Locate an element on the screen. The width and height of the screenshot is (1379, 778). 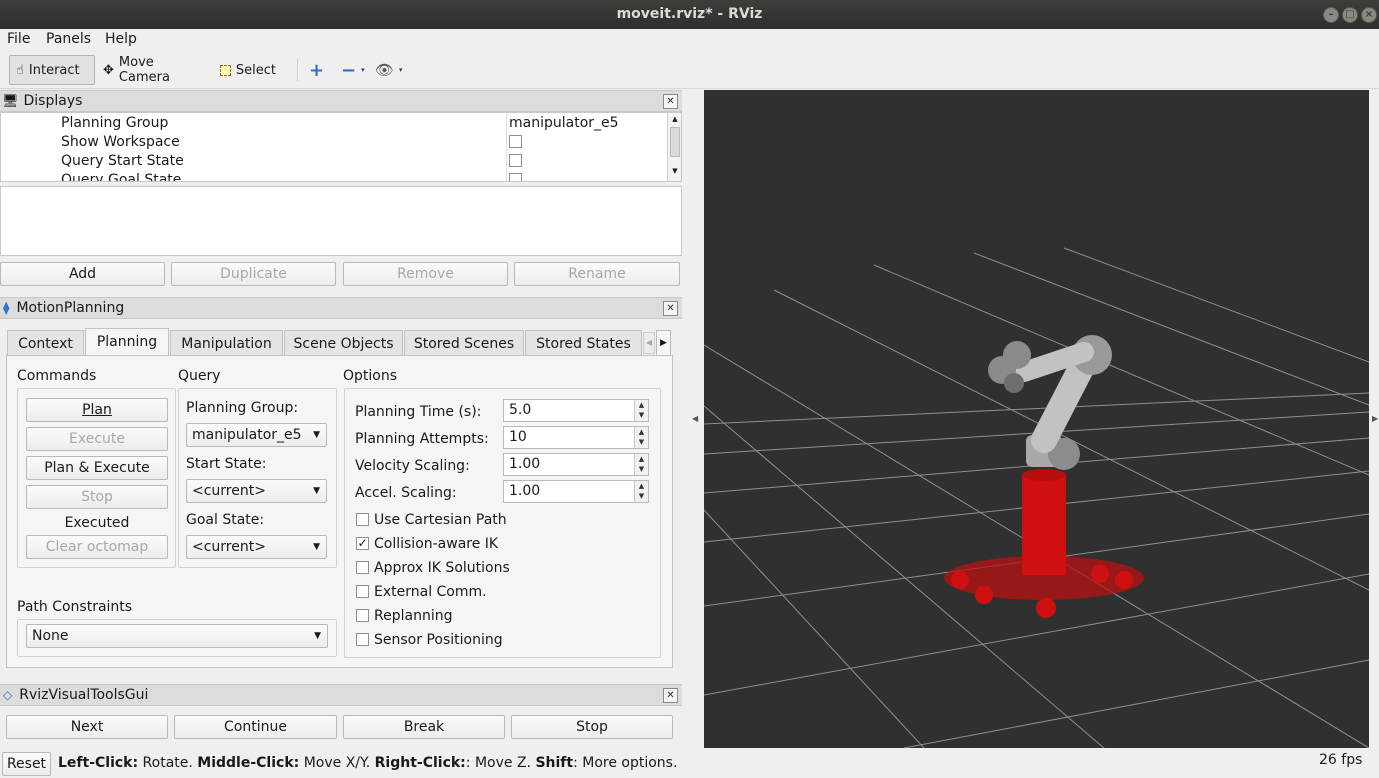
break-button: Break is located at coordinates (424, 727).